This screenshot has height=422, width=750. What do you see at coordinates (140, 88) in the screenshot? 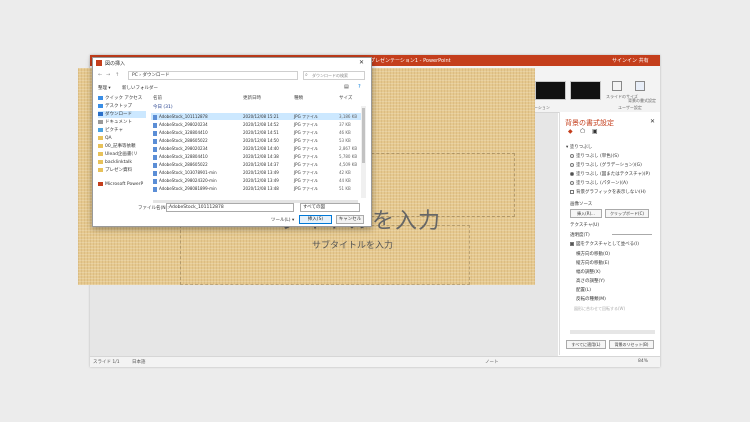
I see `new-folder-button: 新しいフォルダー` at bounding box center [140, 88].